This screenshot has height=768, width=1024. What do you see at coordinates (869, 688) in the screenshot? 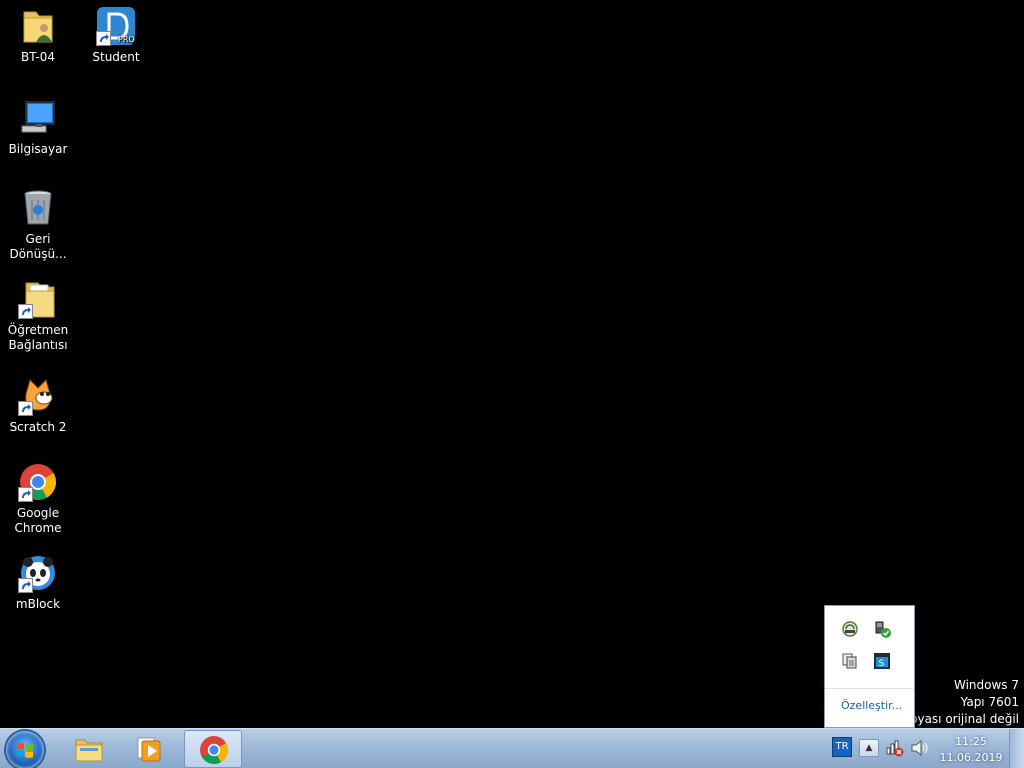
I see `popup-separator` at bounding box center [869, 688].